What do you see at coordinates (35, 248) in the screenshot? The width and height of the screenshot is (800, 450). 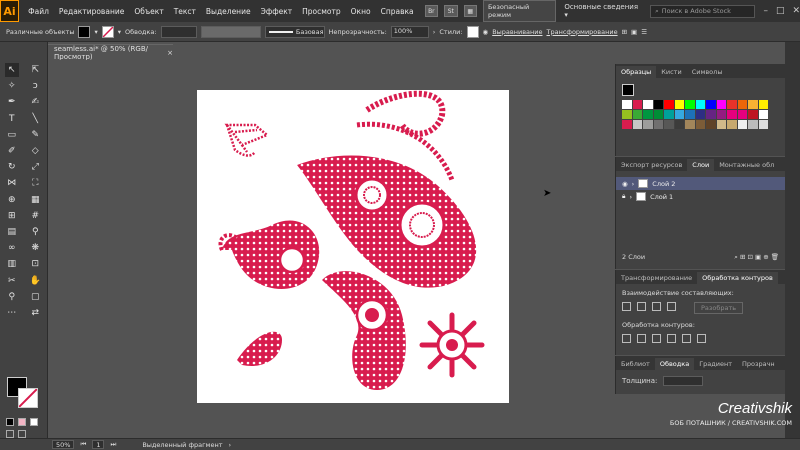 I see `symbol-sprayer-tool-icon: ❋` at bounding box center [35, 248].